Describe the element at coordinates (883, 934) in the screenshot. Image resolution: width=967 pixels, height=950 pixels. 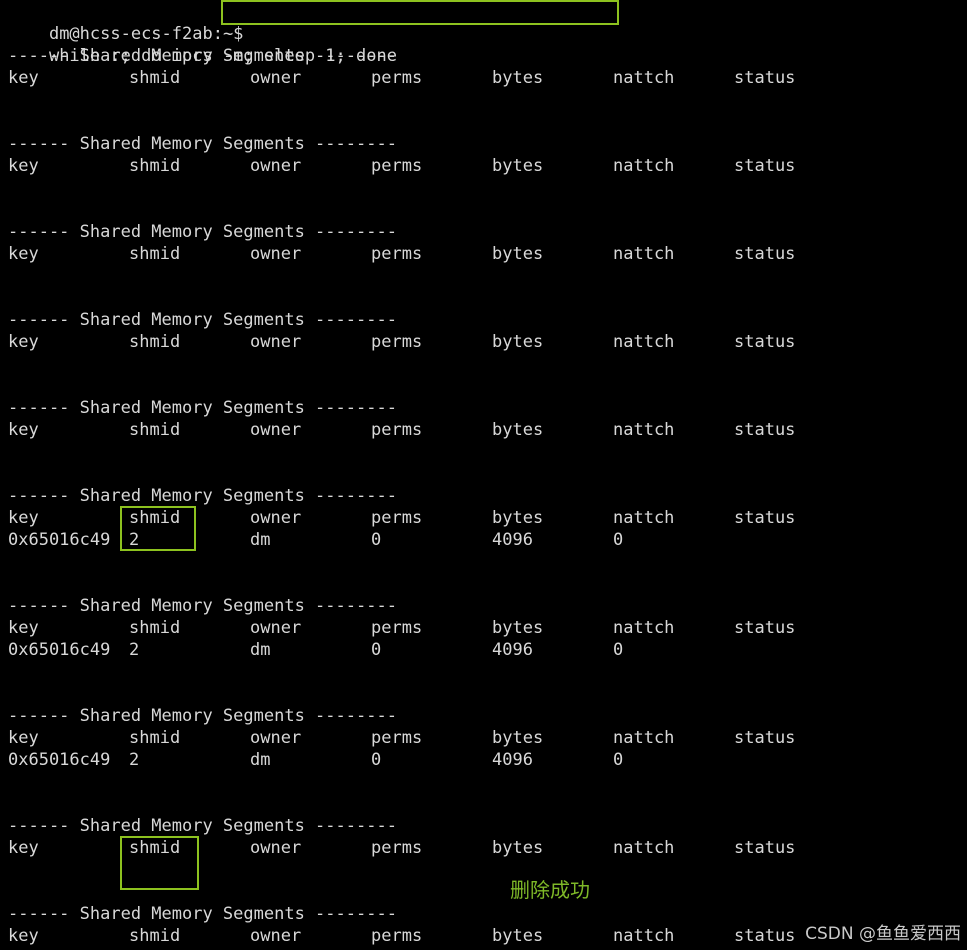
I see `csdn-watermark: CSDN @鱼鱼爱西西` at that location.